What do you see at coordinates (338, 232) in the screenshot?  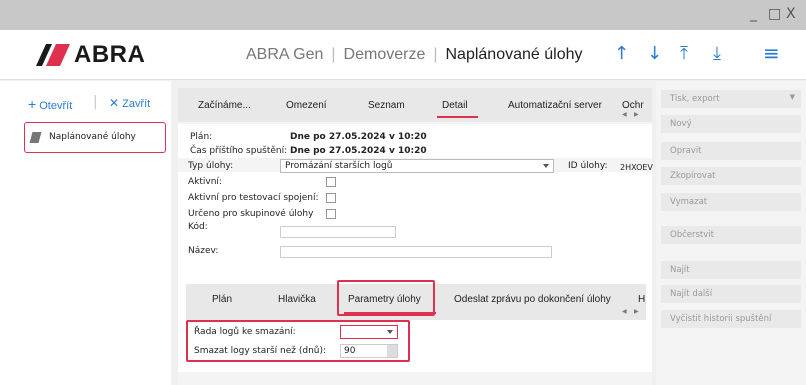 I see `code-field` at bounding box center [338, 232].